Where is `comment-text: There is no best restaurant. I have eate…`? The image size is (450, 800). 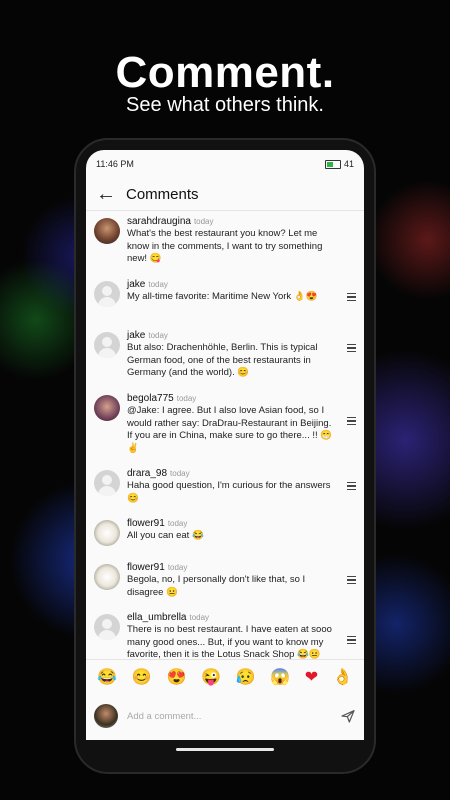 comment-text: There is no best restaurant. I have eate… is located at coordinates (229, 642).